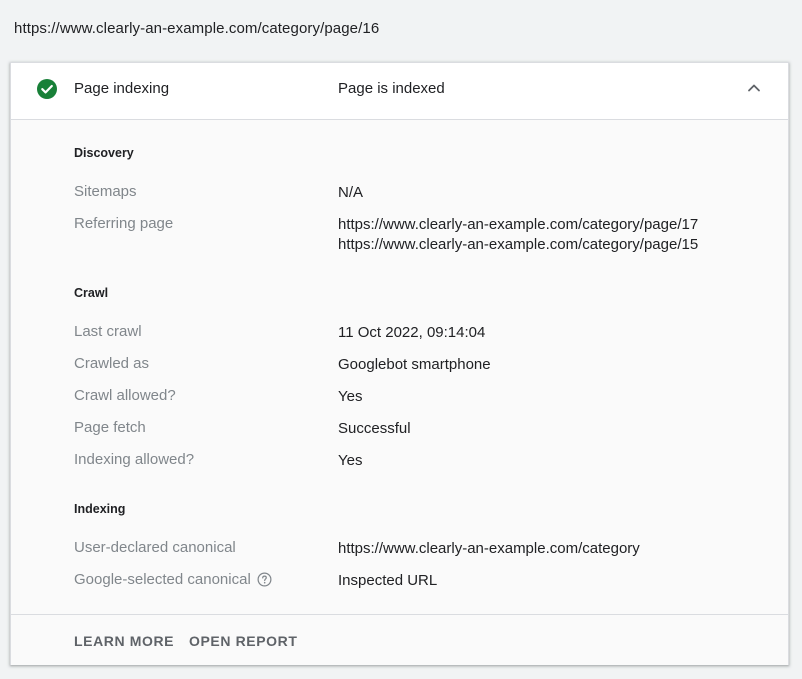 The image size is (802, 679). I want to click on section-title-indexing: Indexing, so click(100, 509).